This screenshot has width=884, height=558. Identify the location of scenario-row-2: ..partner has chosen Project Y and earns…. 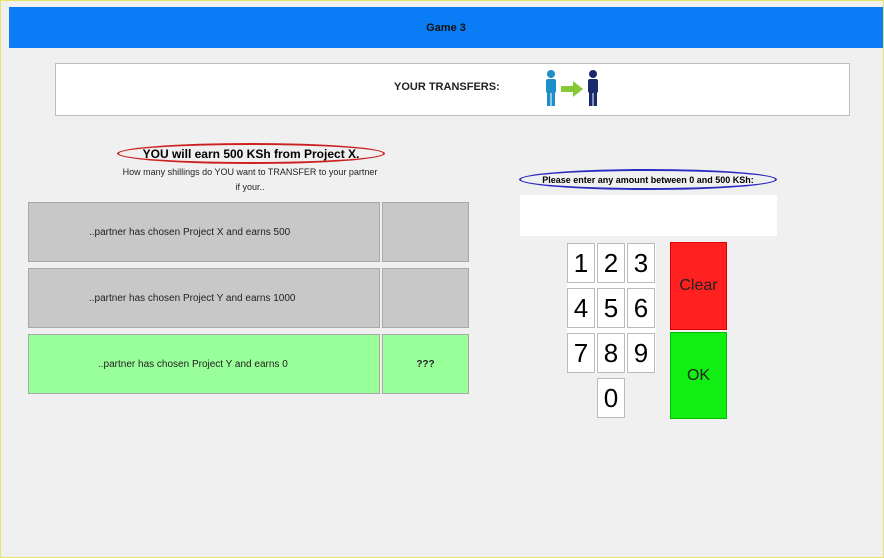
(204, 298).